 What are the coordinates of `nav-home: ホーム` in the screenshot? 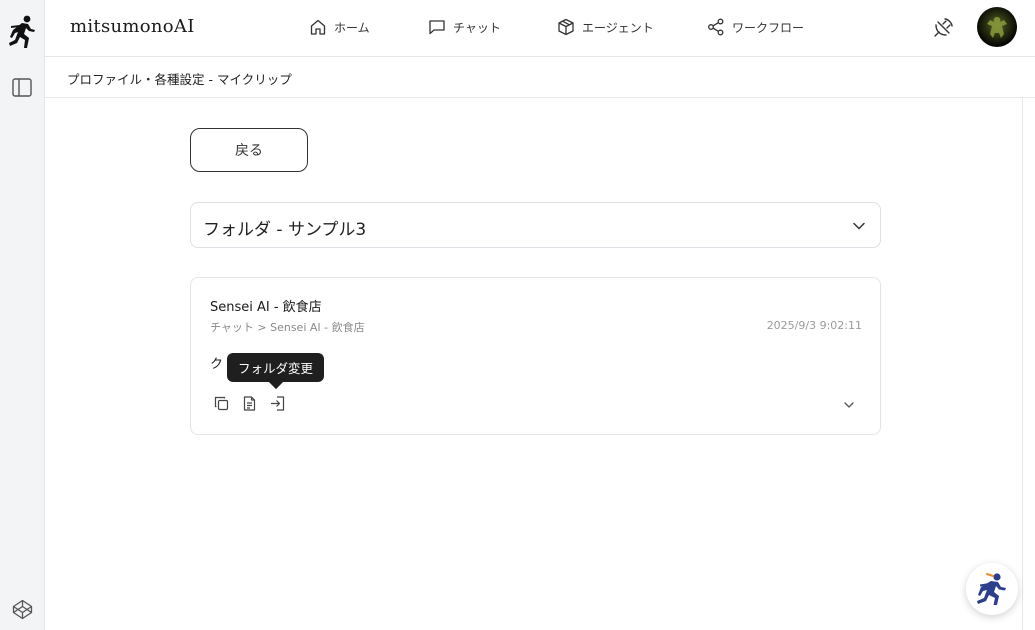 It's located at (339, 27).